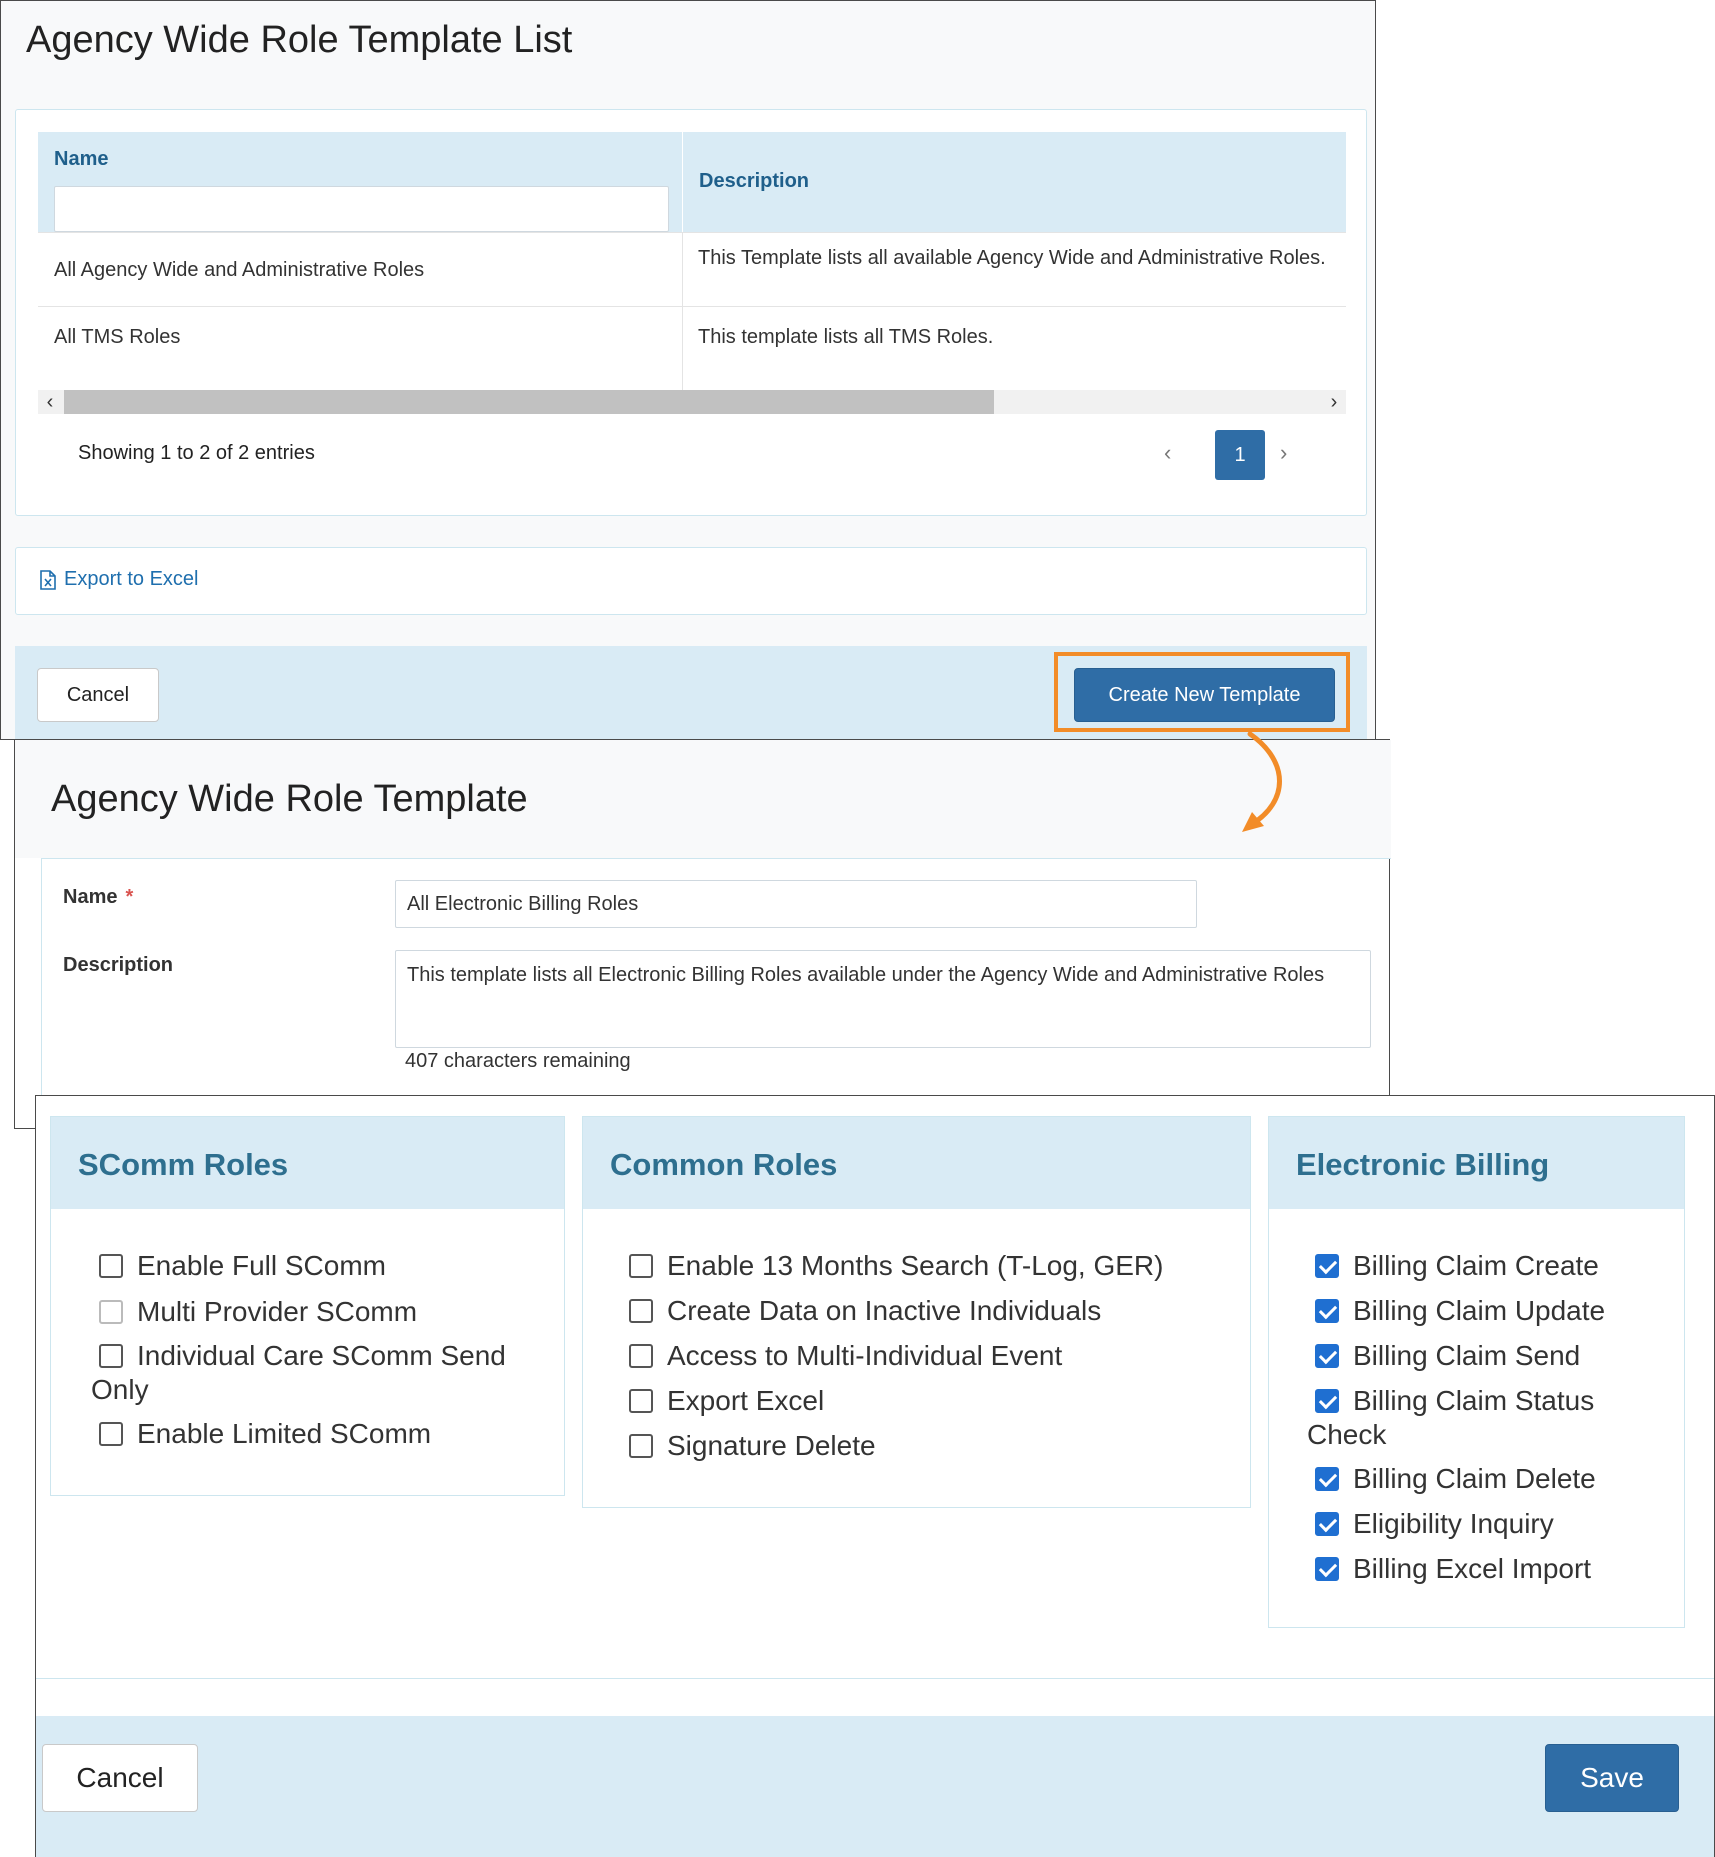 The image size is (1715, 1857). I want to click on characters-remaining: 407 characters remaining, so click(518, 1061).